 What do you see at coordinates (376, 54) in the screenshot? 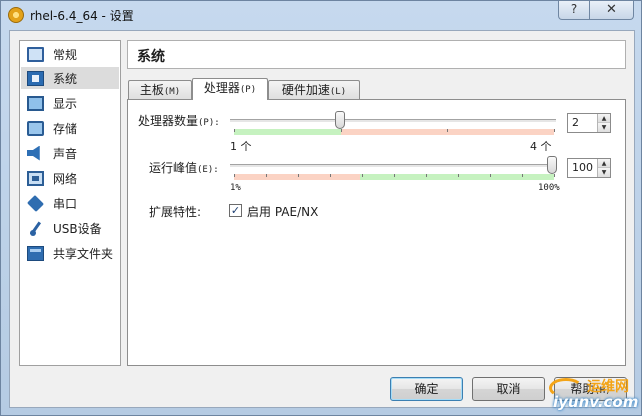
I see `page-title-box: 系统` at bounding box center [376, 54].